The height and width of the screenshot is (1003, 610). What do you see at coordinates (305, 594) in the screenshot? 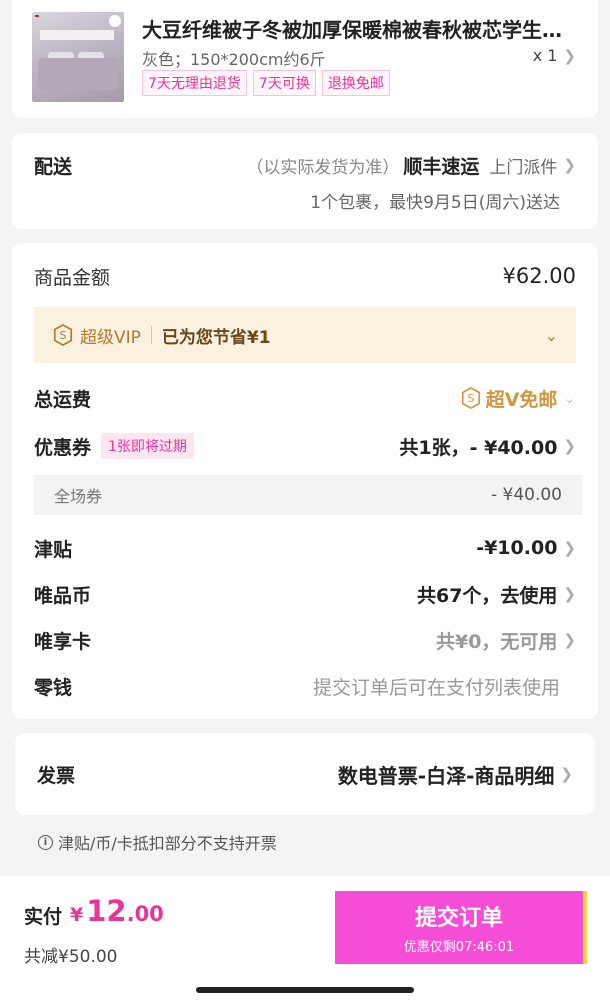
I see `coin-row: 唯品币 共67个，去使用 ❯` at bounding box center [305, 594].